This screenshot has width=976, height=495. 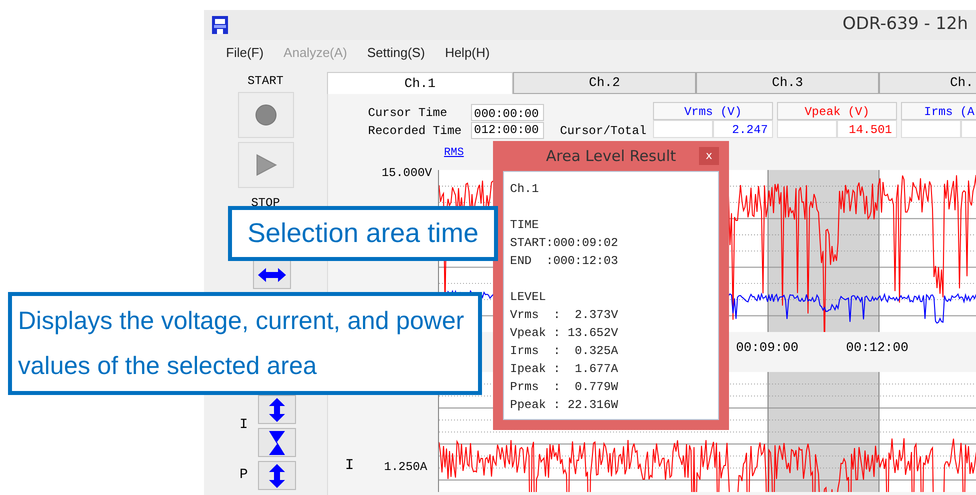 What do you see at coordinates (565, 405) in the screenshot?
I see `result-line: Ppeak : 22.316W` at bounding box center [565, 405].